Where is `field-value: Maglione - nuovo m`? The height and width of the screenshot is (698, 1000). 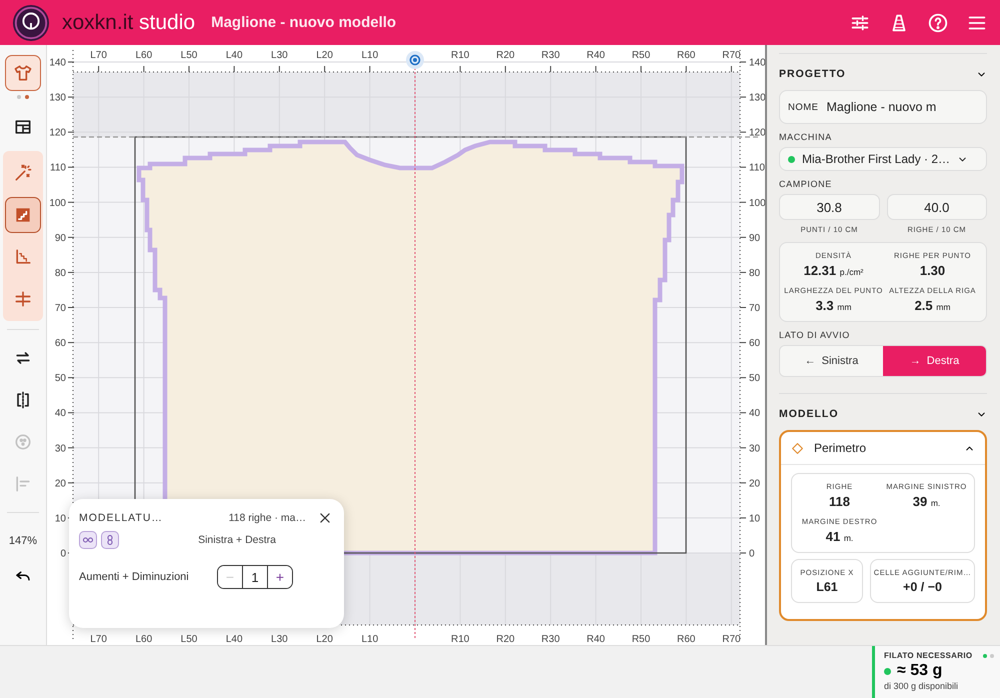 field-value: Maglione - nuovo m is located at coordinates (881, 107).